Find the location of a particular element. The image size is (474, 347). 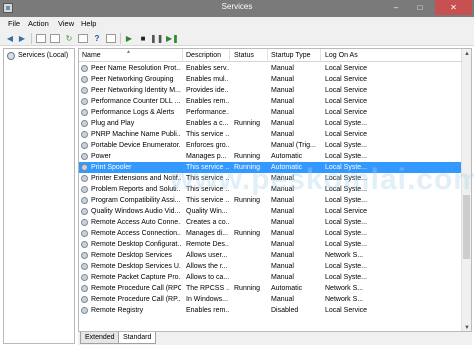

column-header-name: Name is located at coordinates (91, 55).